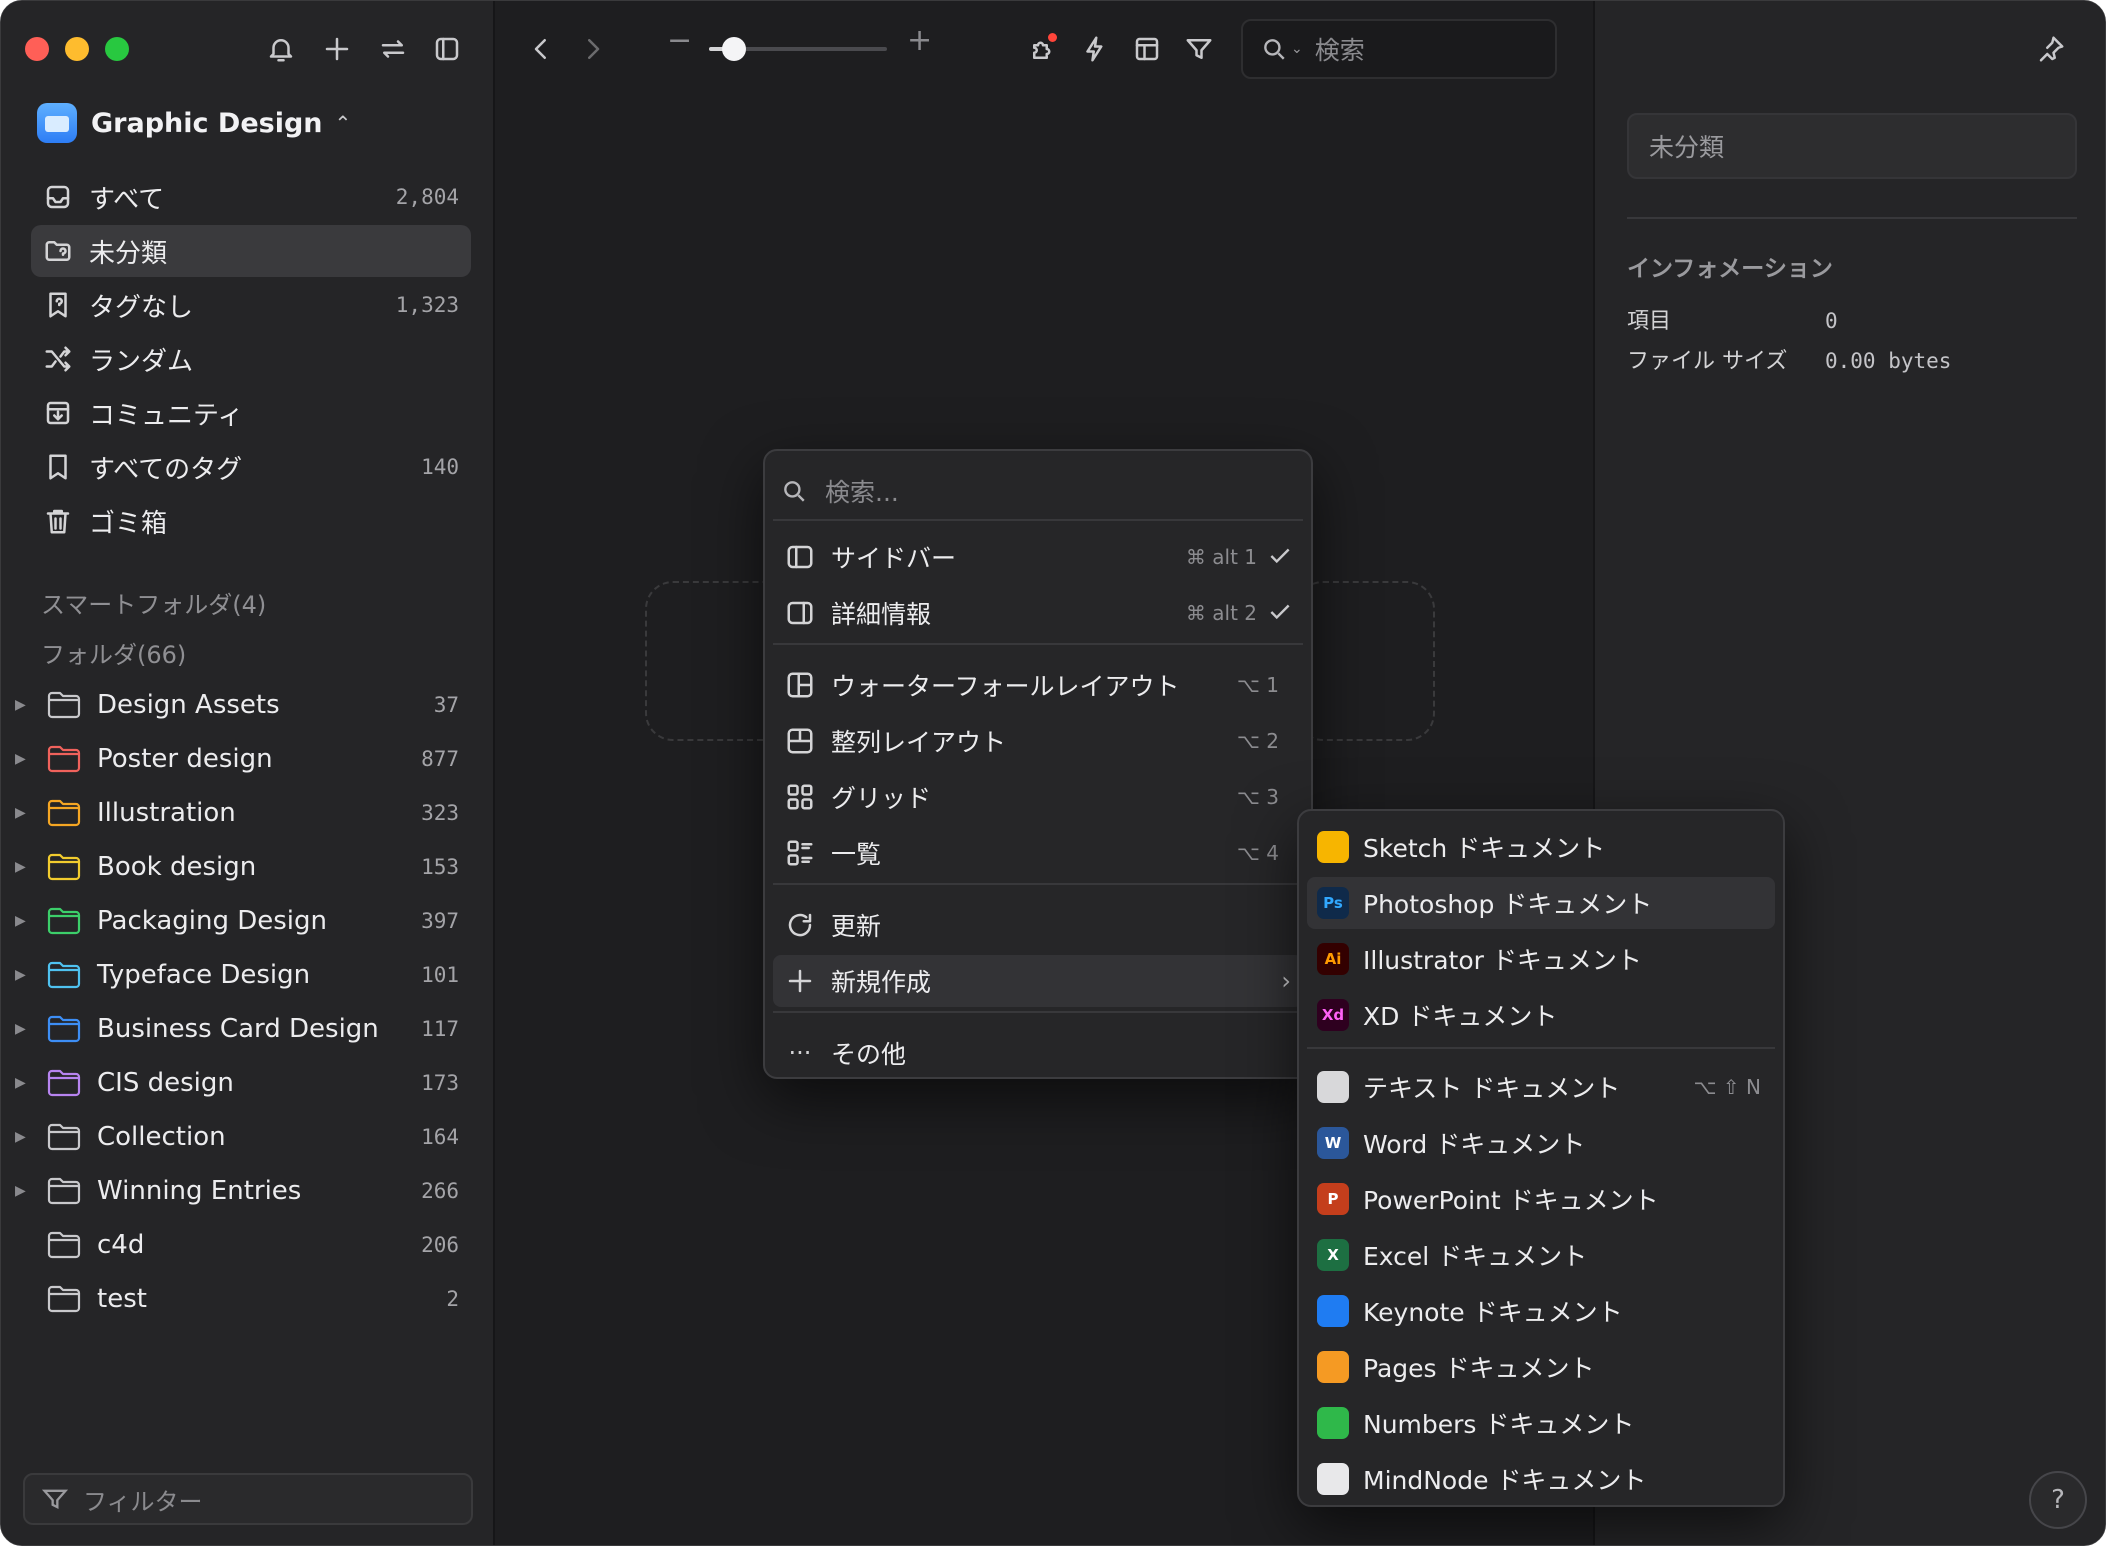  I want to click on layout-icon, so click(1147, 49).